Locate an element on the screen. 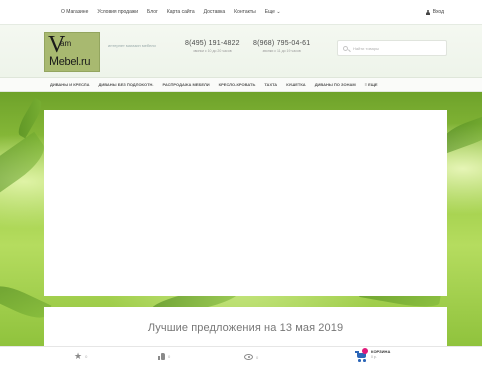 The width and height of the screenshot is (482, 367). search-icon is located at coordinates (345, 48).